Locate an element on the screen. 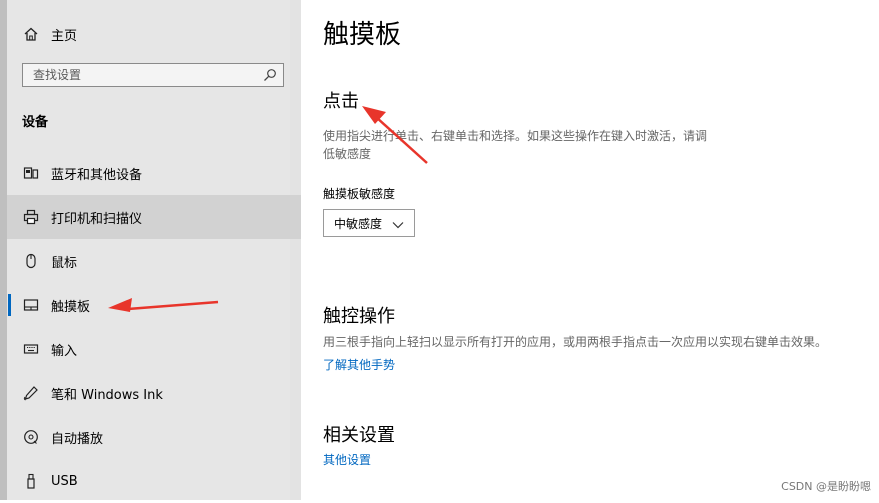 The width and height of the screenshot is (879, 503). page-title: 触摸板 is located at coordinates (362, 35).